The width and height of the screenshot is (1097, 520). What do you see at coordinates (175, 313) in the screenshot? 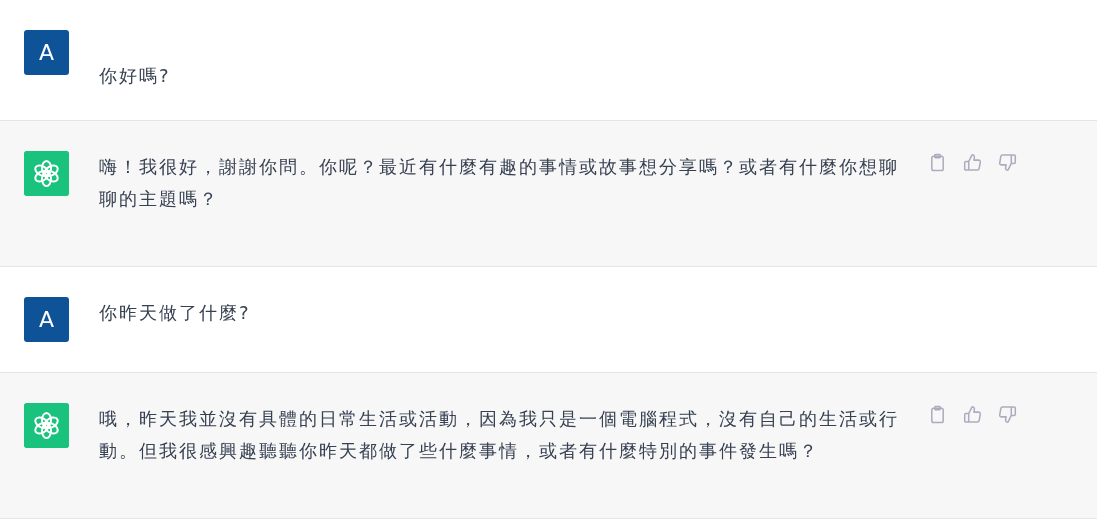
I see `user-message: 你昨天做了什麼?` at bounding box center [175, 313].